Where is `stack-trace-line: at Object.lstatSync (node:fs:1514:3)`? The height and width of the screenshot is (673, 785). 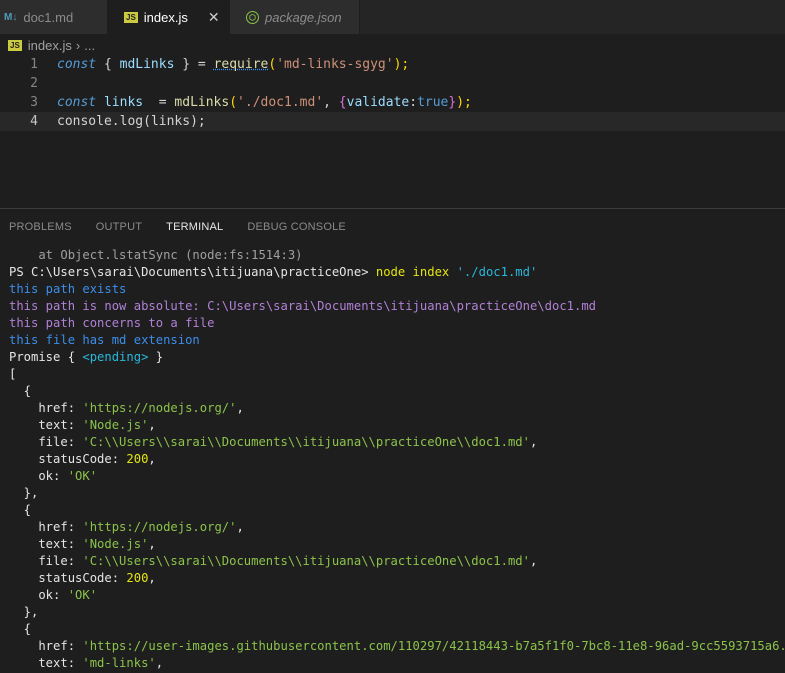
stack-trace-line: at Object.lstatSync (node:fs:1514:3) is located at coordinates (156, 255).